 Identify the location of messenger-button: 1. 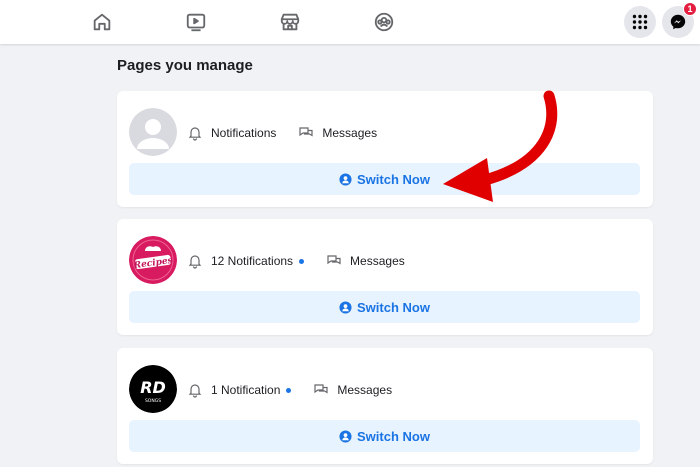
(679, 20).